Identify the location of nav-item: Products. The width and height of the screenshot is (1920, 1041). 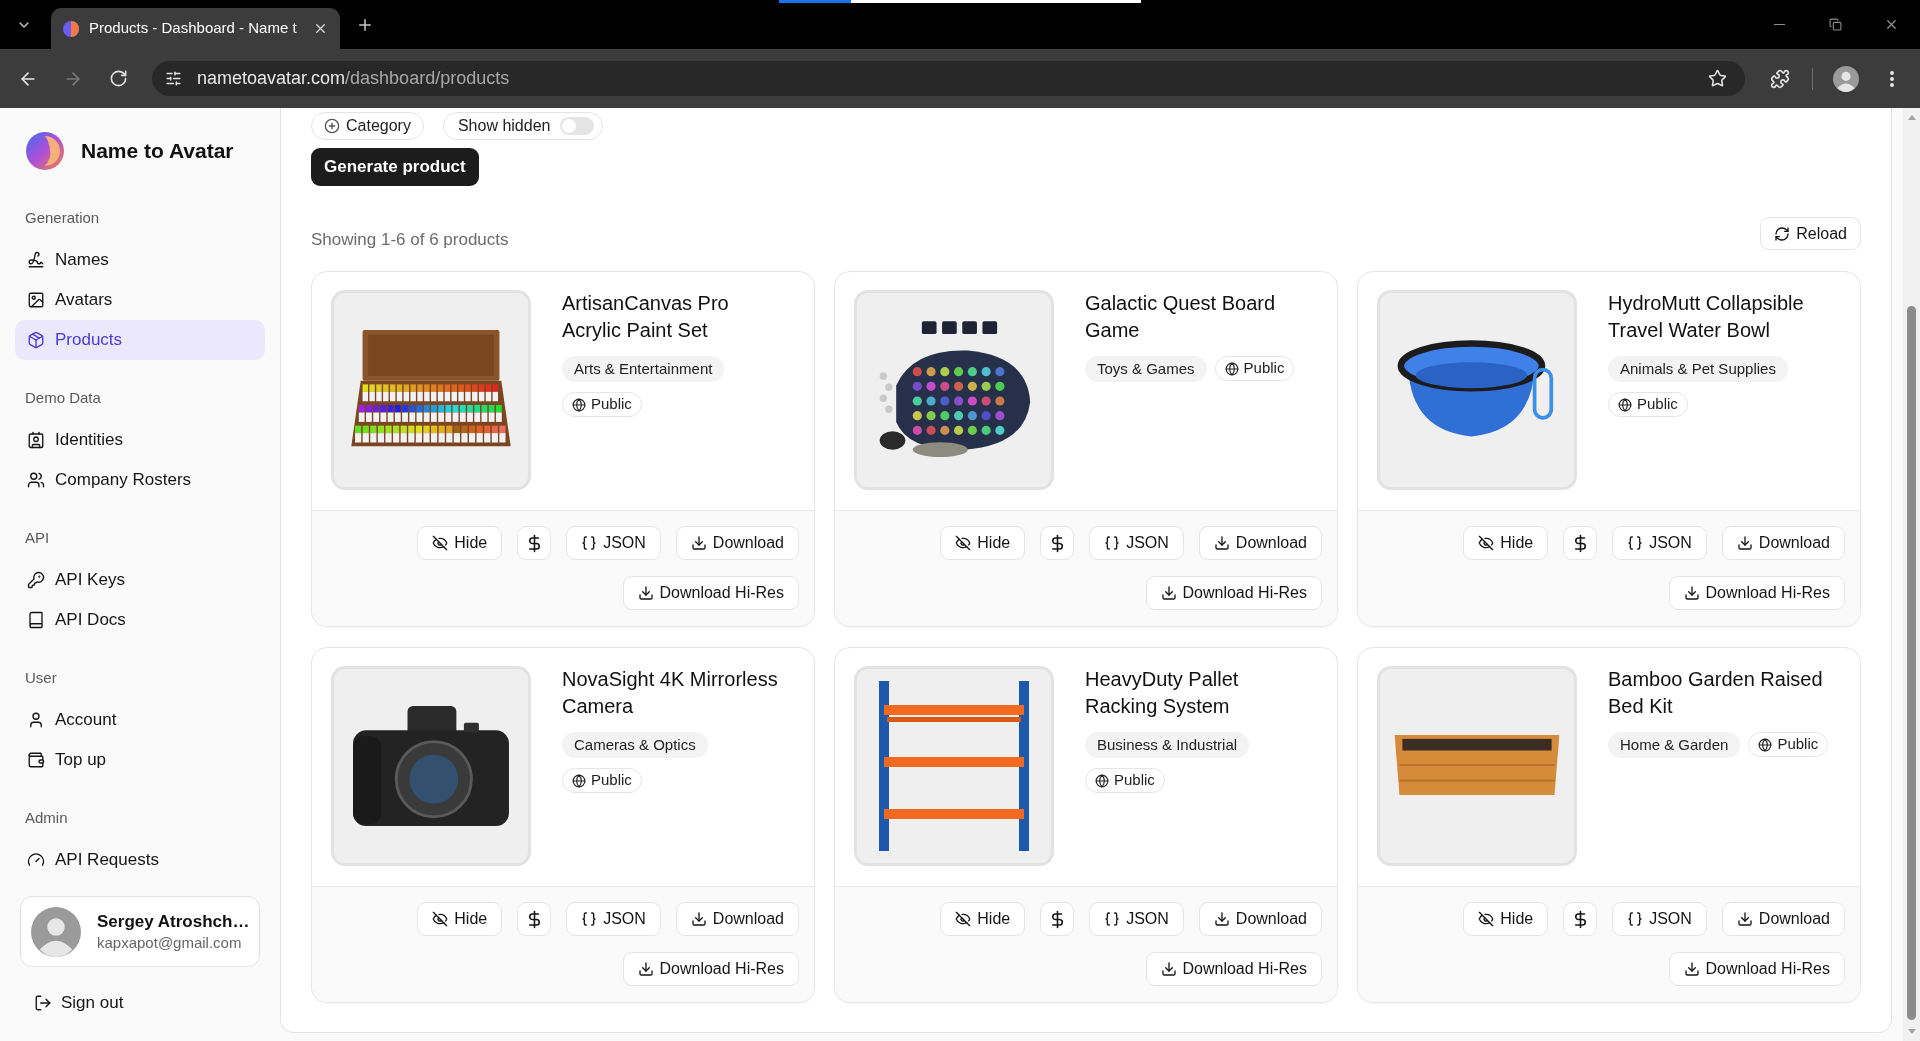
(140, 340).